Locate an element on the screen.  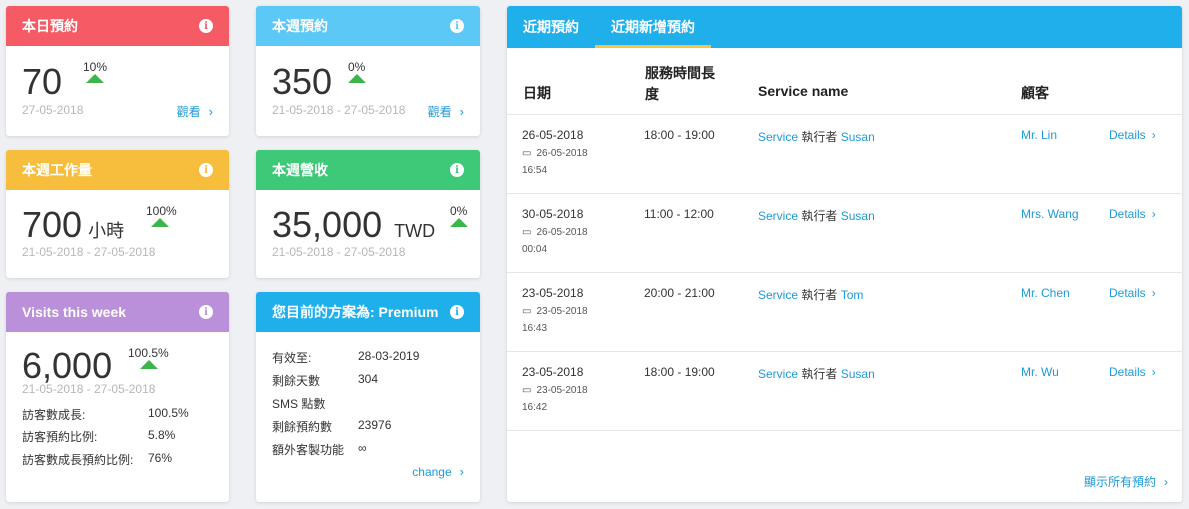
created-date: ▭ 26-05-2018 is located at coordinates (555, 153).